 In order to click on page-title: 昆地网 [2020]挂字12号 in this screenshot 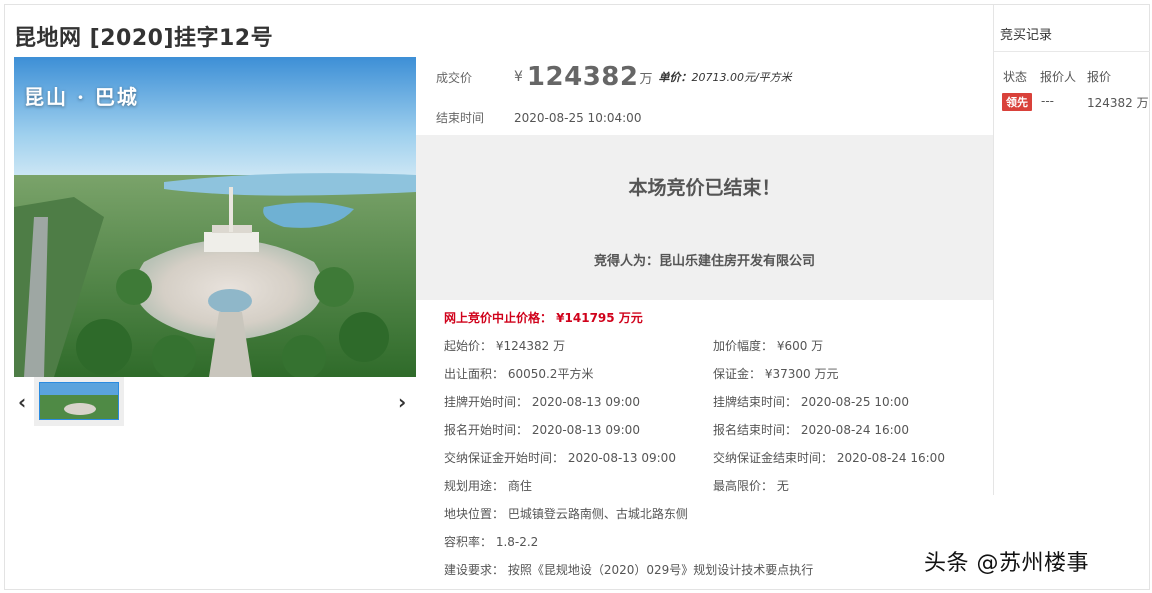, I will do `click(144, 38)`.